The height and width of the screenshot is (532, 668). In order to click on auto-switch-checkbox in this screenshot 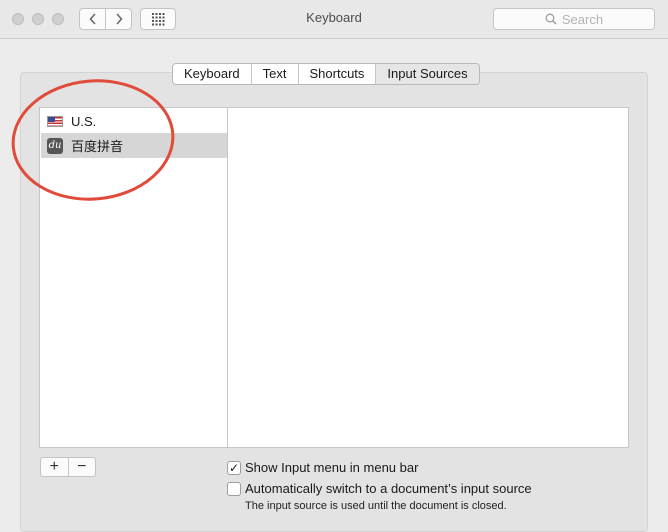, I will do `click(234, 489)`.